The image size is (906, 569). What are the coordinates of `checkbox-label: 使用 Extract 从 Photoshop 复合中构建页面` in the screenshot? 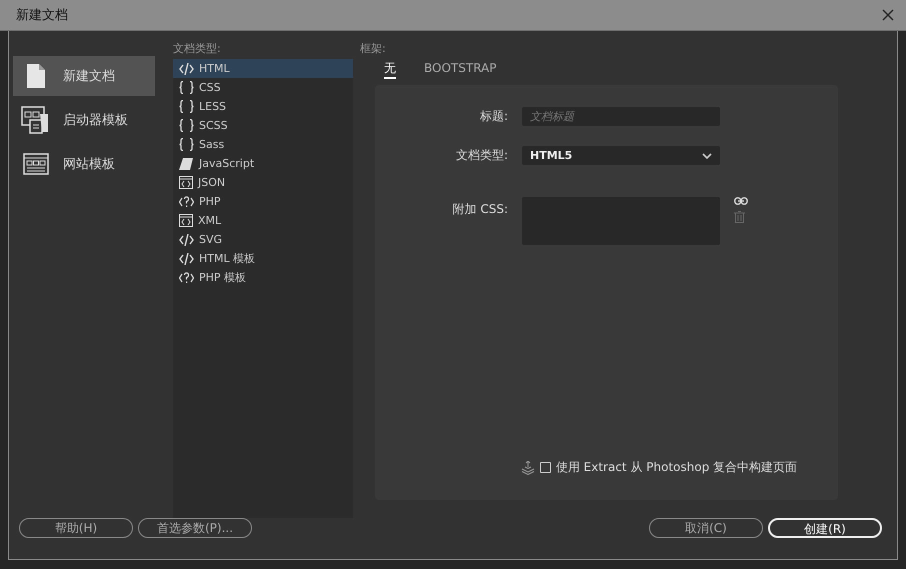 It's located at (677, 467).